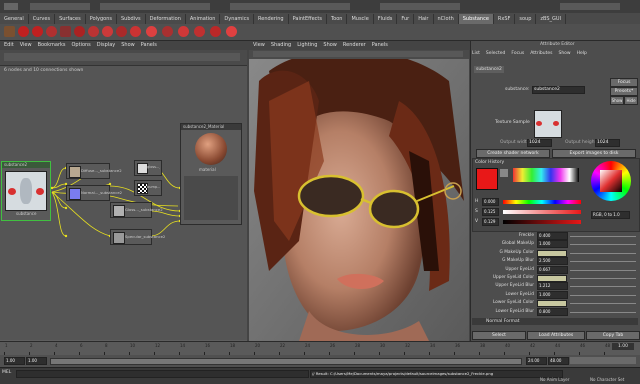  I want to click on shelf-tab: nCloth, so click(446, 19).